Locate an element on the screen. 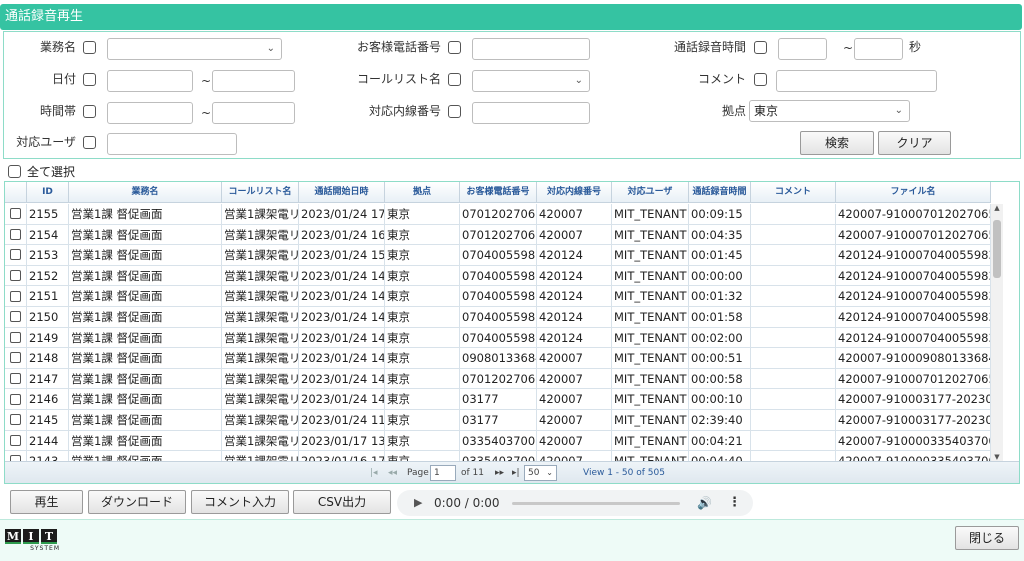 This screenshot has height=561, width=1024. time-range-from-input is located at coordinates (150, 113).